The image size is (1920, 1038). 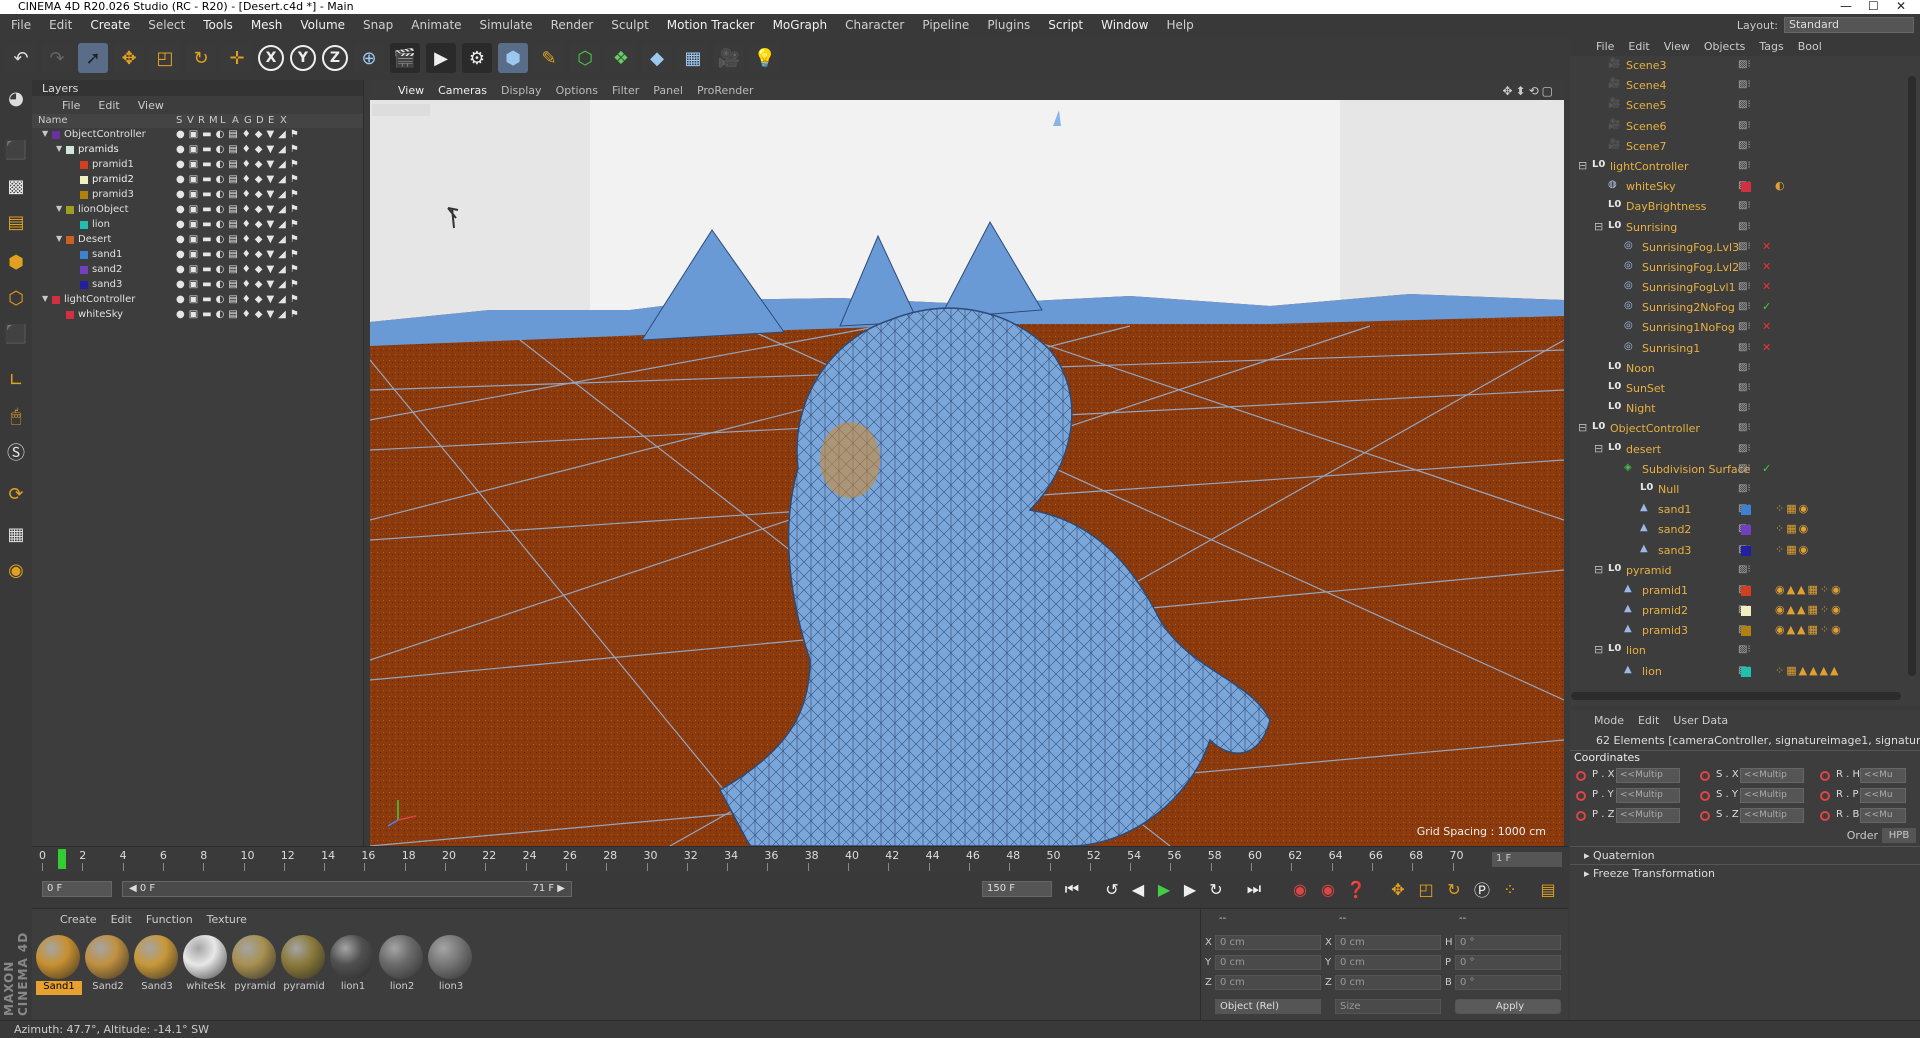 What do you see at coordinates (335, 58) in the screenshot?
I see `z-axis-icon: Z` at bounding box center [335, 58].